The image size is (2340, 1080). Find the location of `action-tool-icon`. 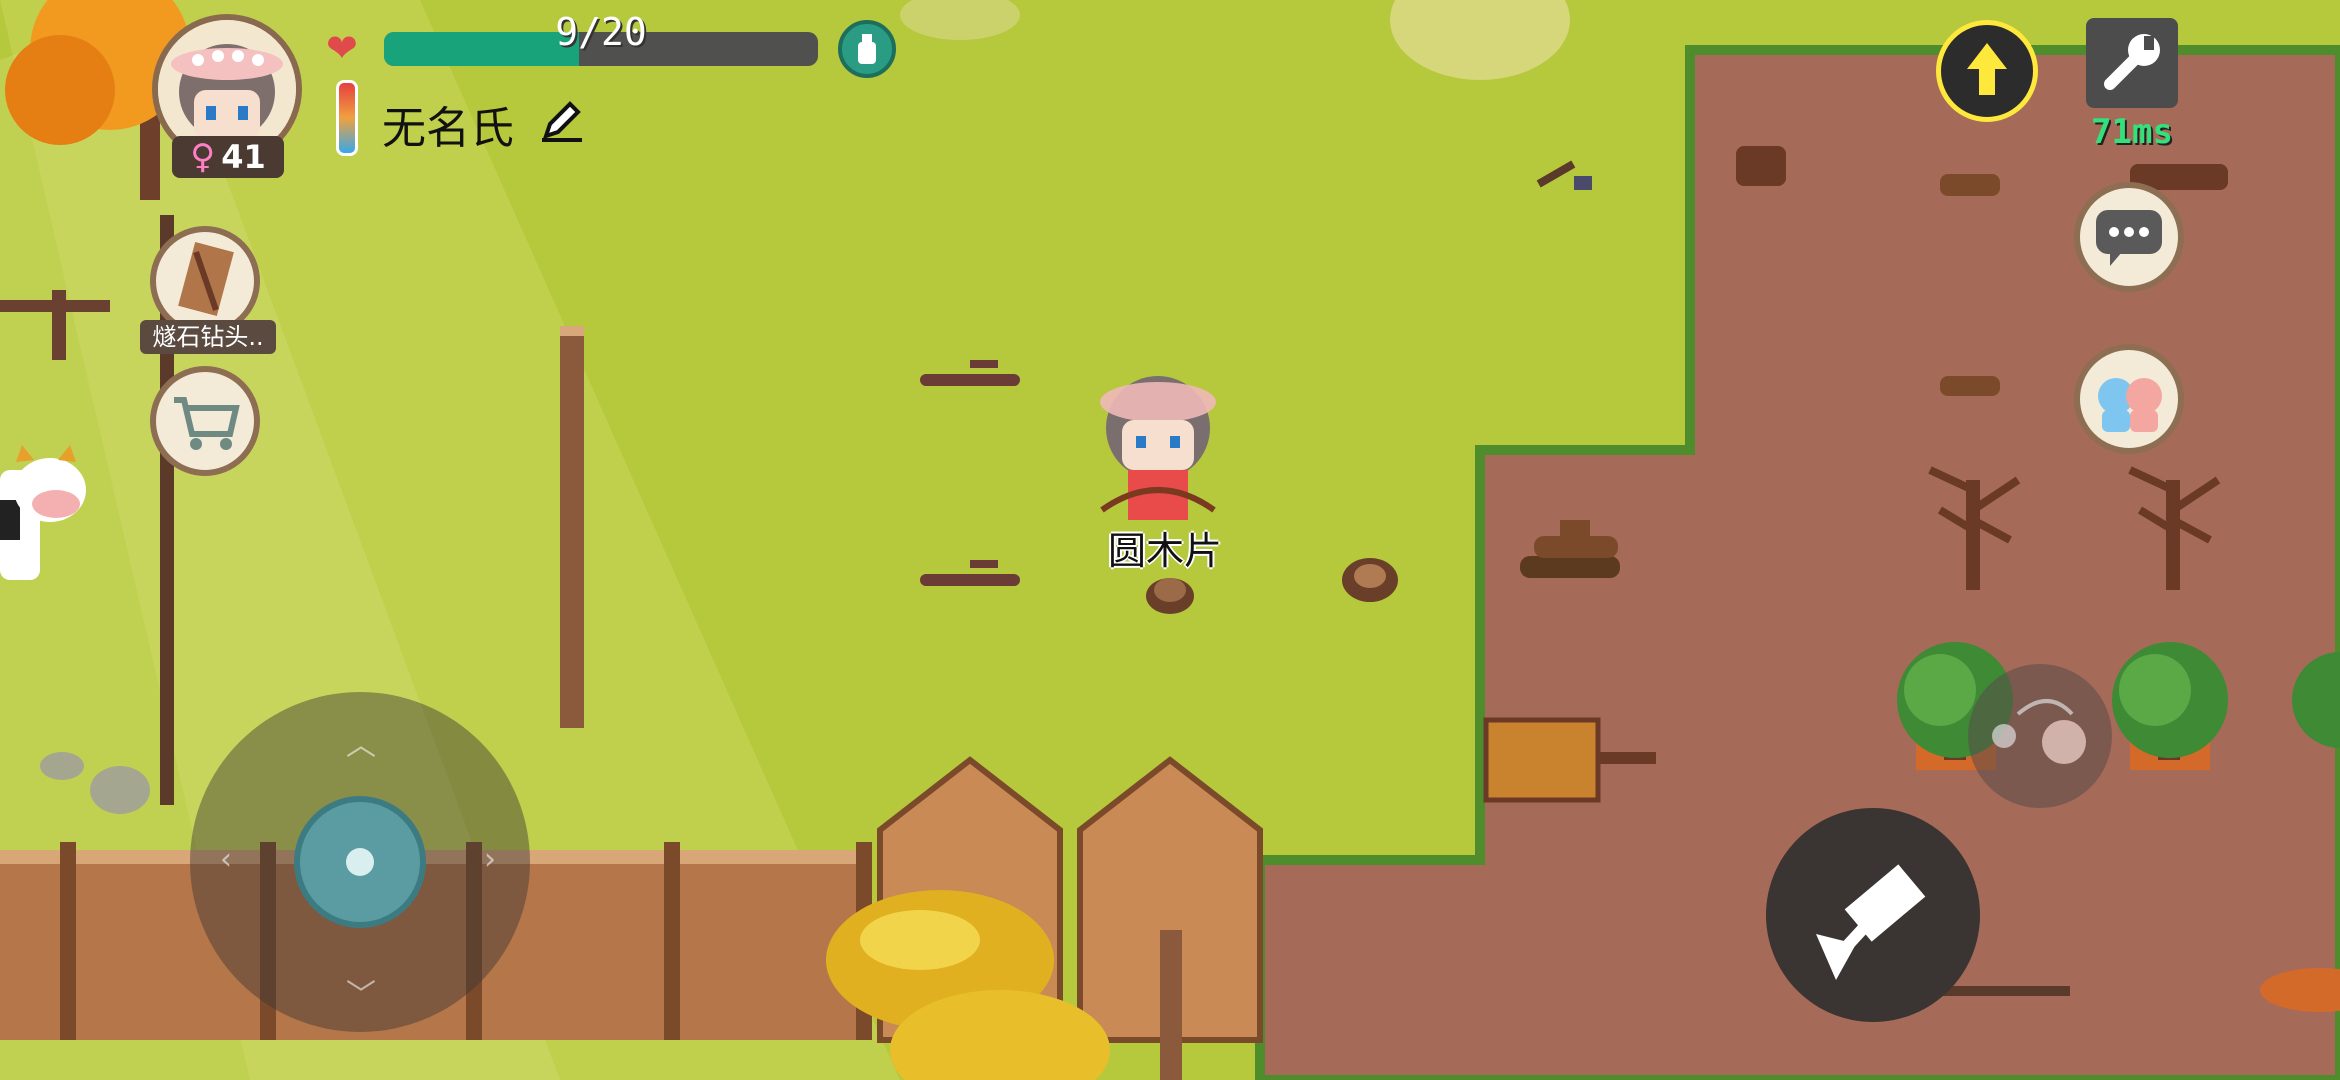

action-tool-icon is located at coordinates (1871, 922).